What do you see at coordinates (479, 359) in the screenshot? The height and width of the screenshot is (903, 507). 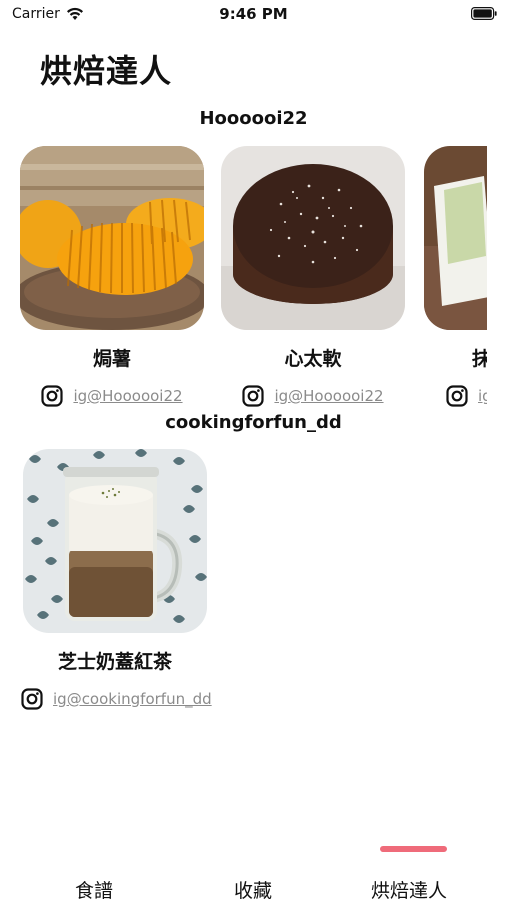 I see `recipe-title: 抹` at bounding box center [479, 359].